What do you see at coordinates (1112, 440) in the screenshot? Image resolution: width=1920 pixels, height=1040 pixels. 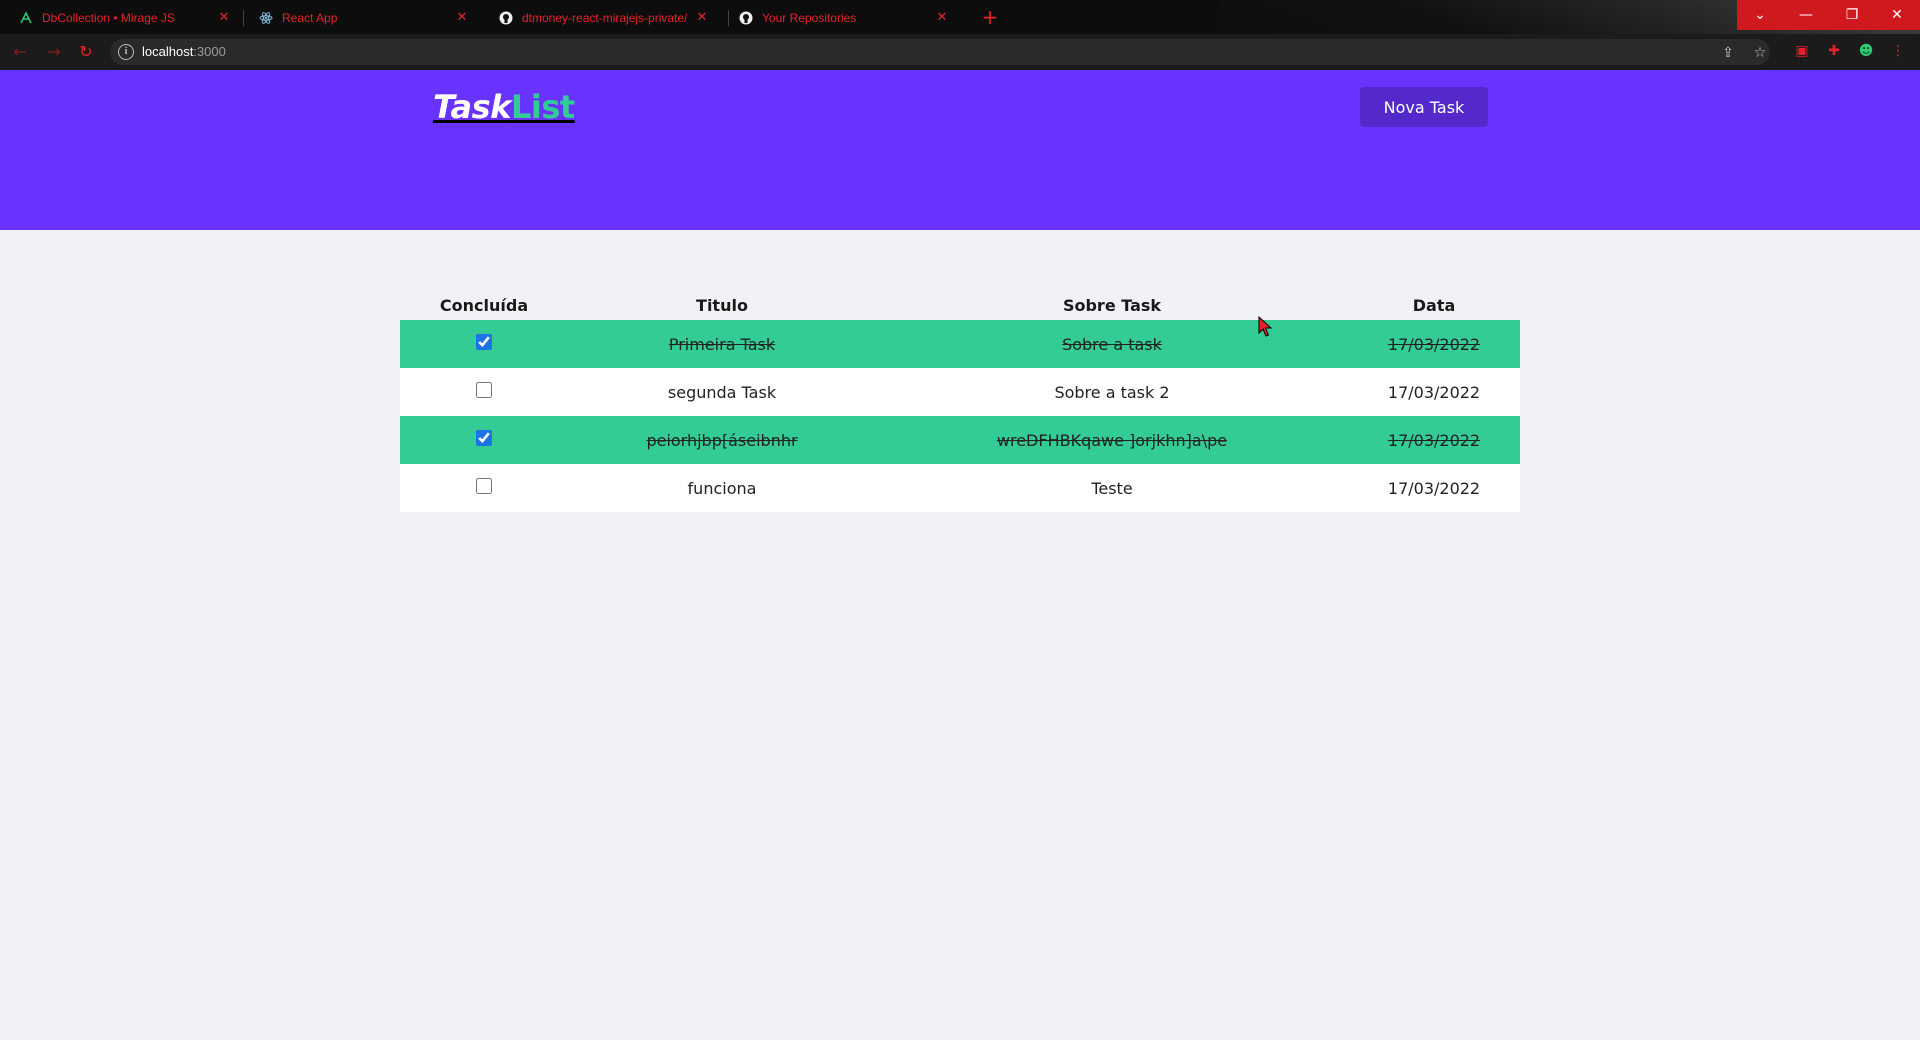 I see `about-cell: wreDFHBKqawe ]orjkhn]a\pe` at bounding box center [1112, 440].